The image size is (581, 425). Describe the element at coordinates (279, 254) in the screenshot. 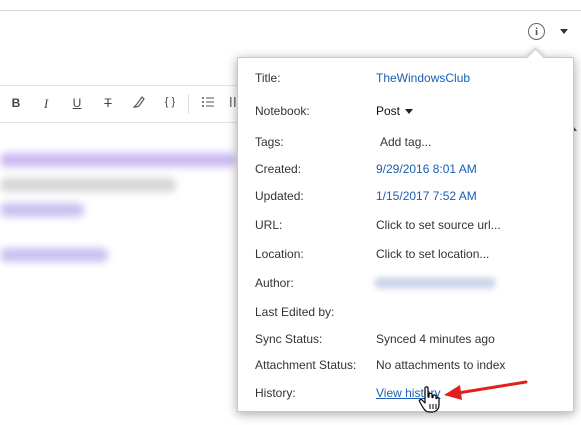

I see `location-label: Location:` at that location.